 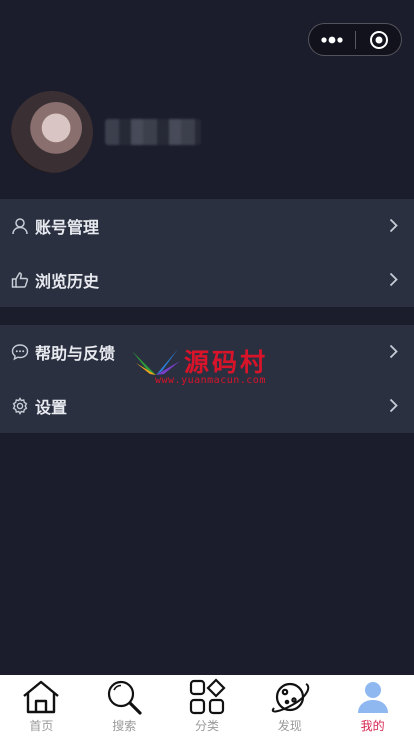 What do you see at coordinates (207, 697) in the screenshot?
I see `category-icon` at bounding box center [207, 697].